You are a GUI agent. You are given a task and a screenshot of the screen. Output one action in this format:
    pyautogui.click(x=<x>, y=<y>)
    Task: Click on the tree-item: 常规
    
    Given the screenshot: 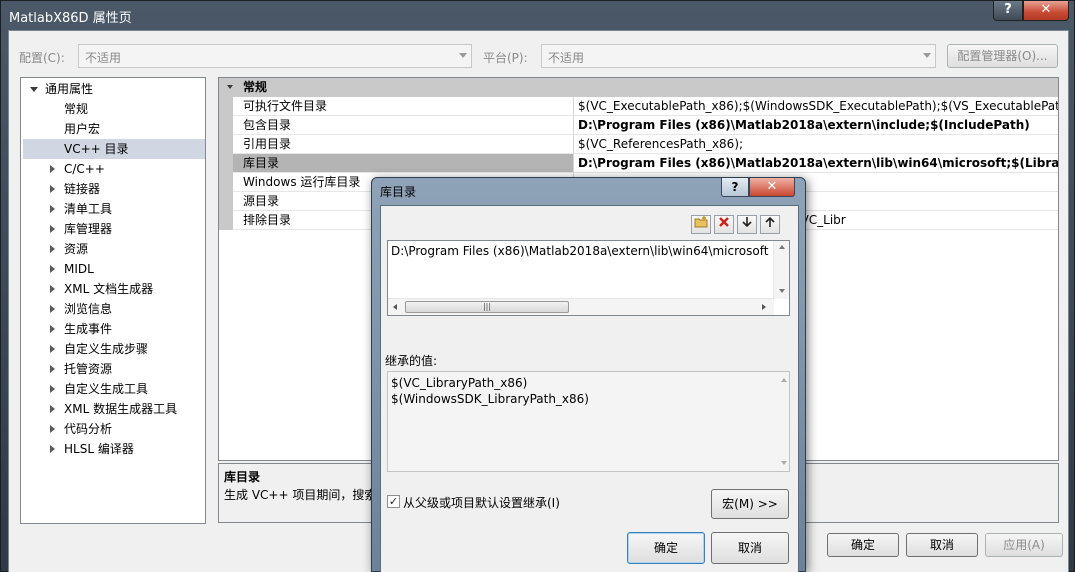 What is the action you would take?
    pyautogui.click(x=114, y=109)
    